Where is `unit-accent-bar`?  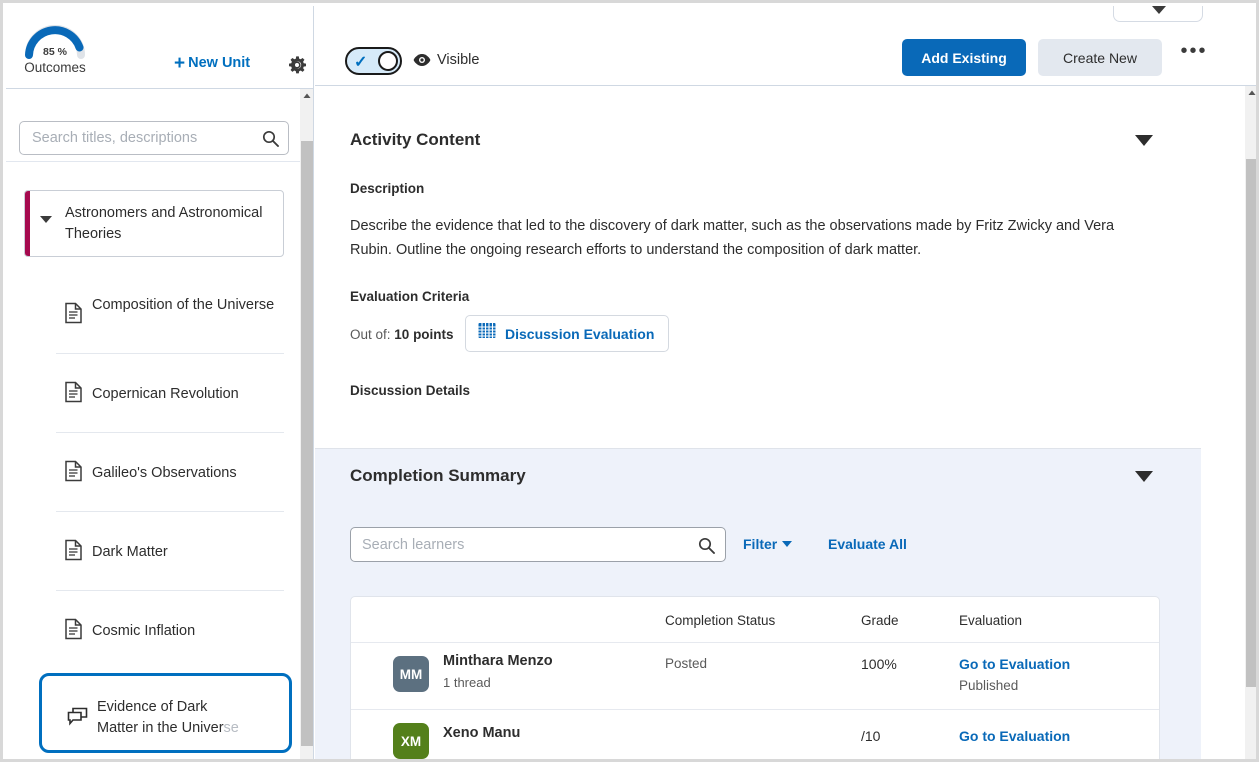
unit-accent-bar is located at coordinates (27, 223).